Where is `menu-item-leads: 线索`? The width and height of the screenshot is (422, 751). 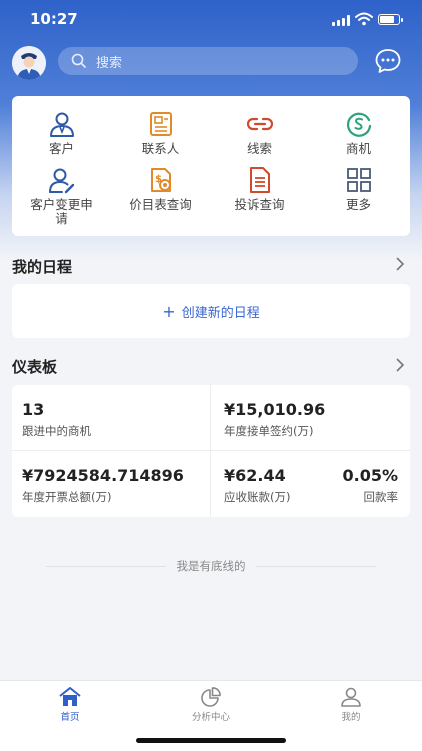 menu-item-leads: 线索 is located at coordinates (259, 133).